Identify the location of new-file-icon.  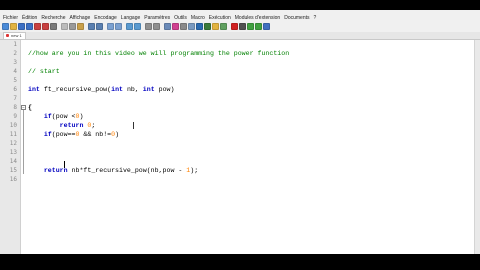
(5, 26).